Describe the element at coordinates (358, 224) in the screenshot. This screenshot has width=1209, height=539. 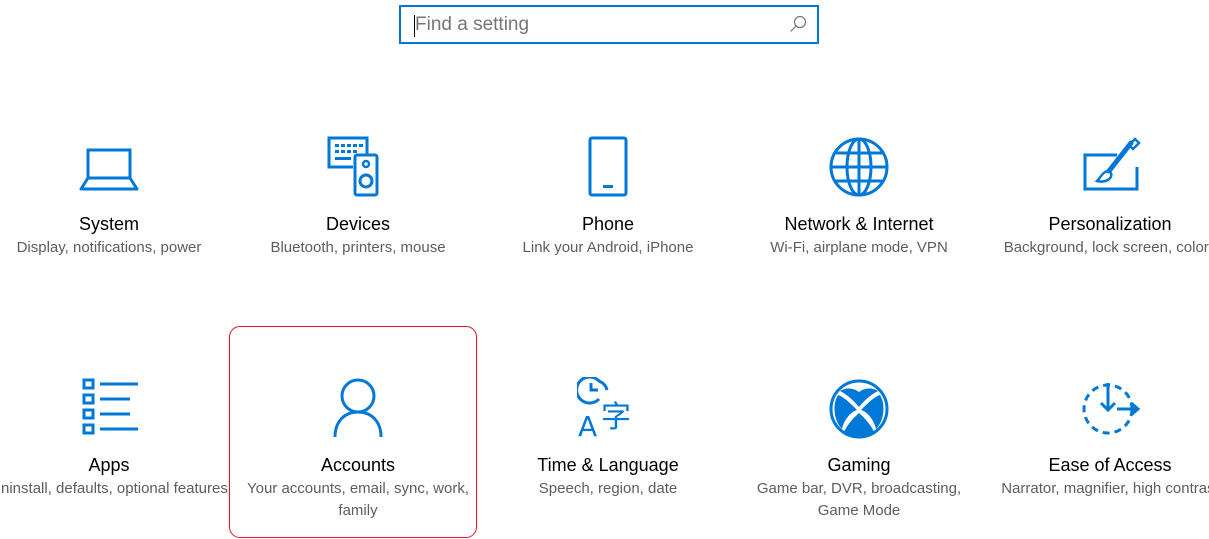
I see `category-name: Devices` at that location.